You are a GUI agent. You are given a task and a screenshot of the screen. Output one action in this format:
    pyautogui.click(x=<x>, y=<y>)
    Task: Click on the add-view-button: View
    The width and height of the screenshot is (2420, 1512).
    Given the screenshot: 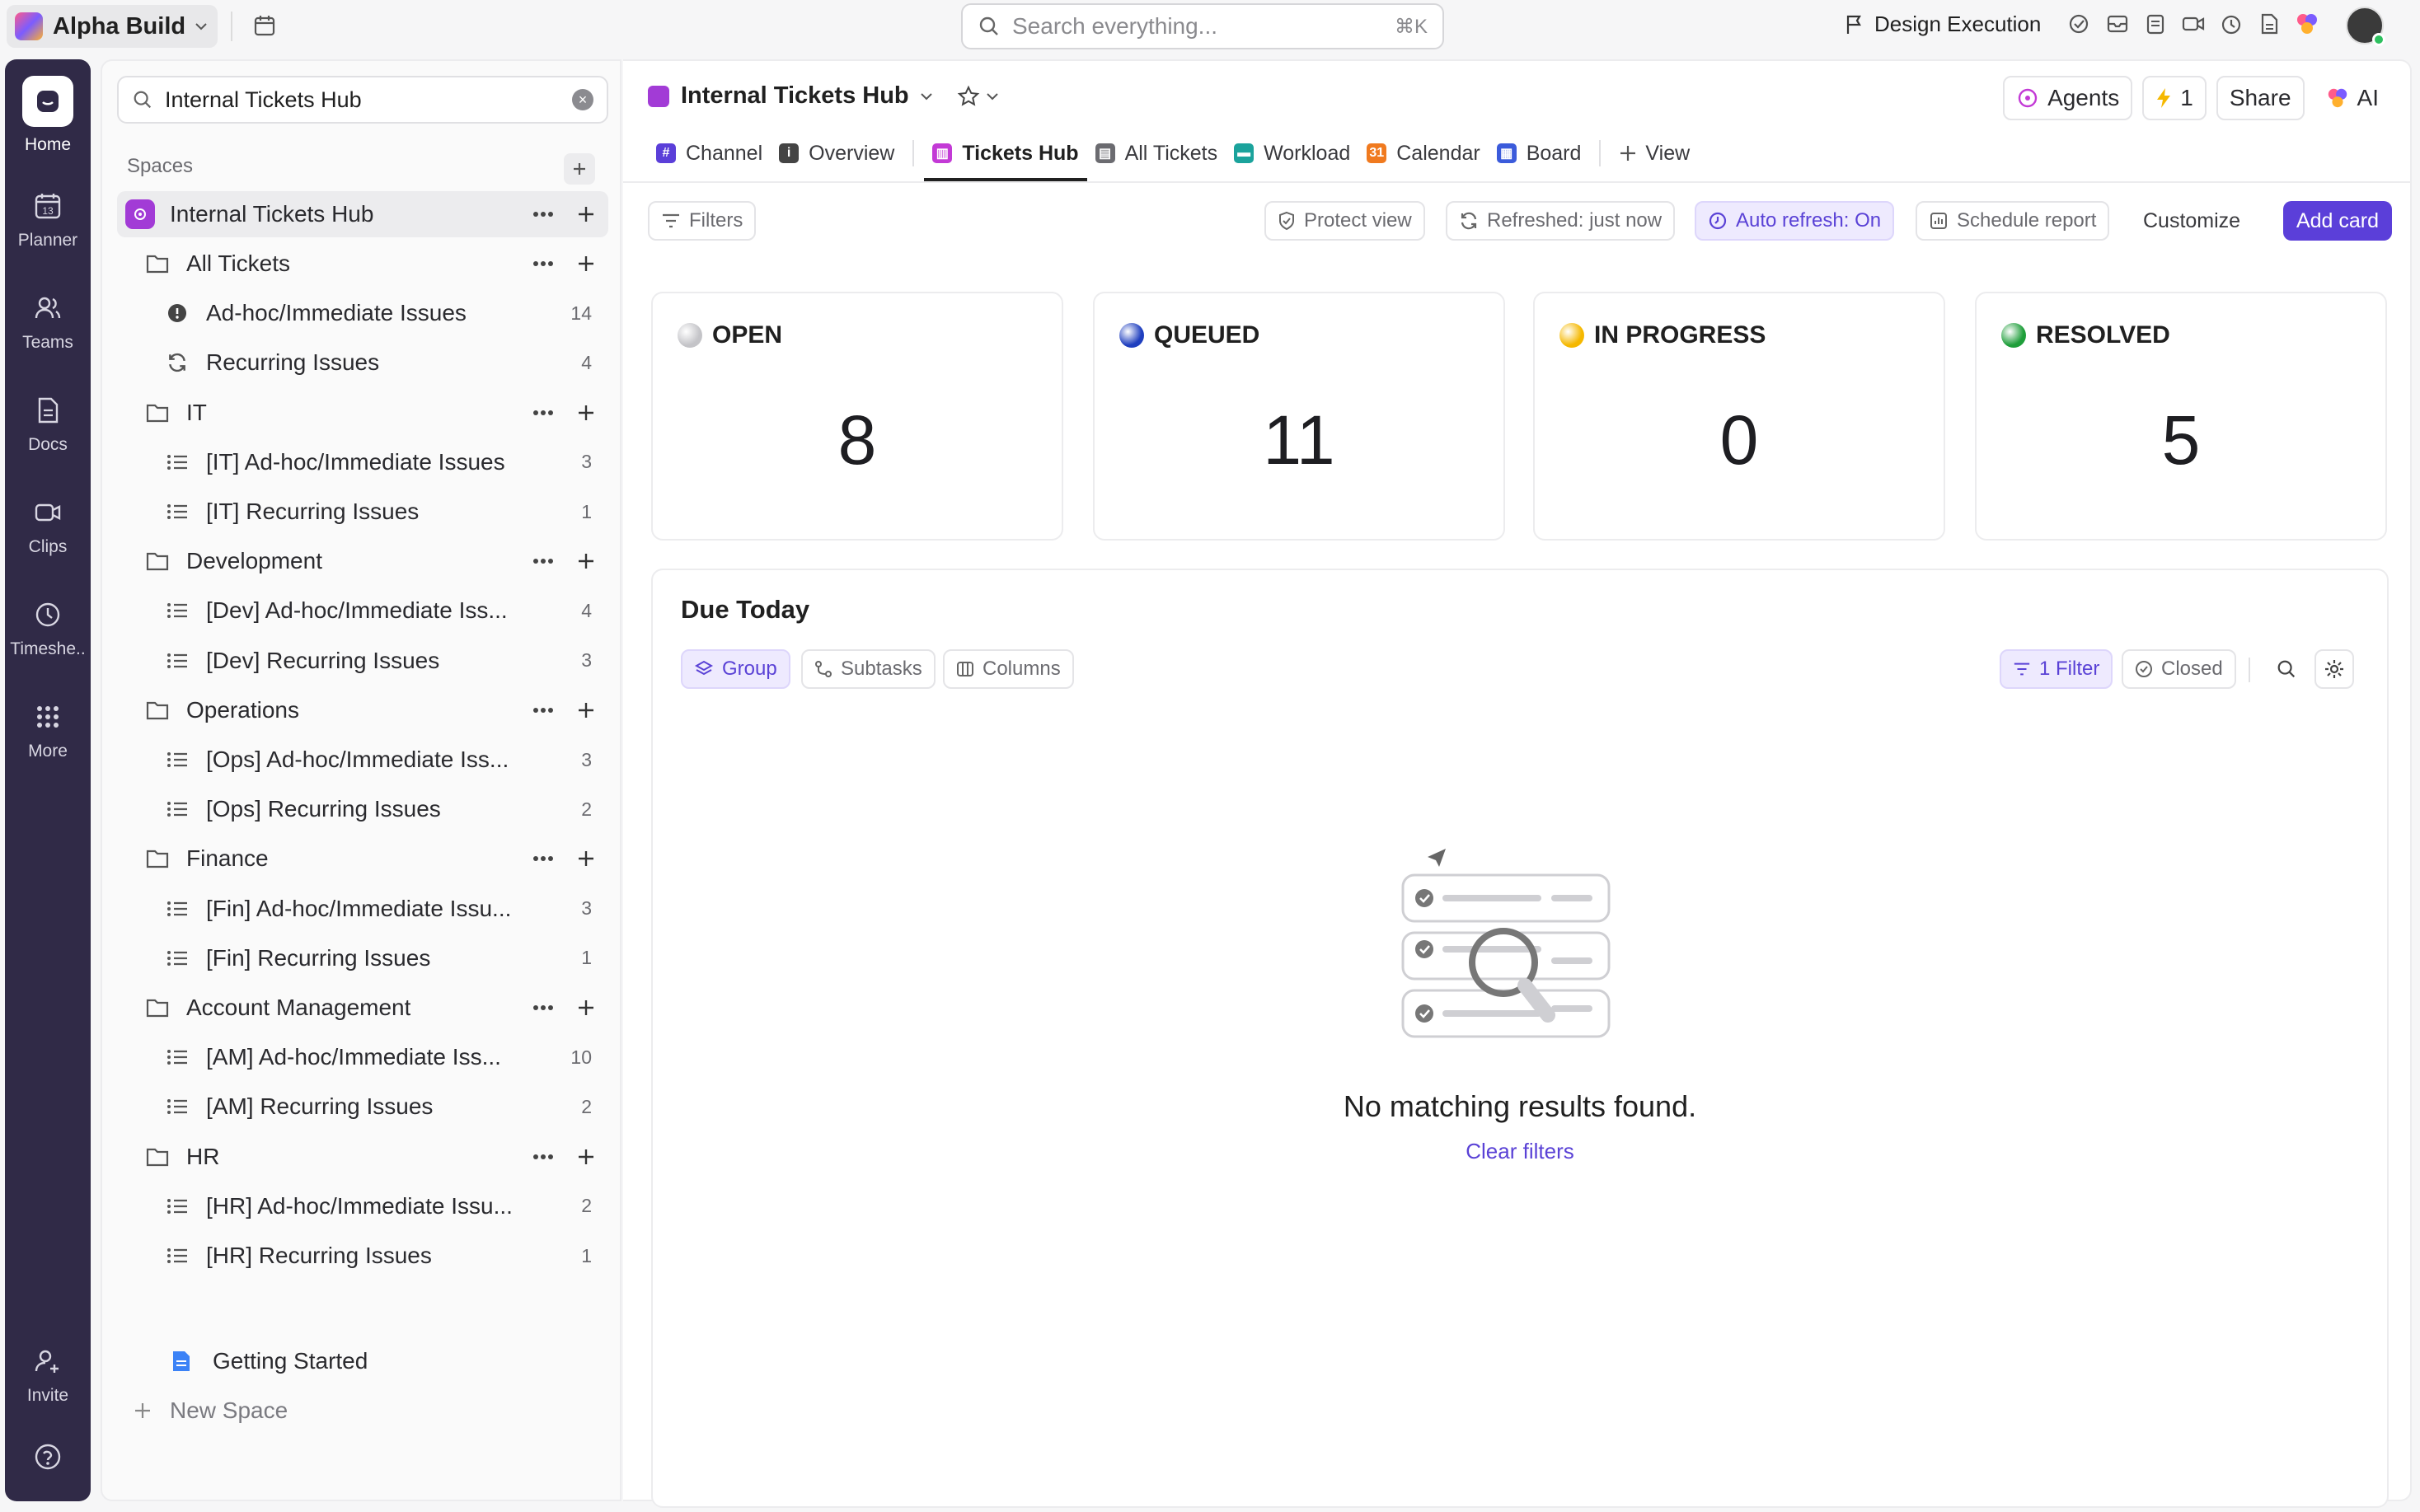 What is the action you would take?
    pyautogui.click(x=1654, y=153)
    